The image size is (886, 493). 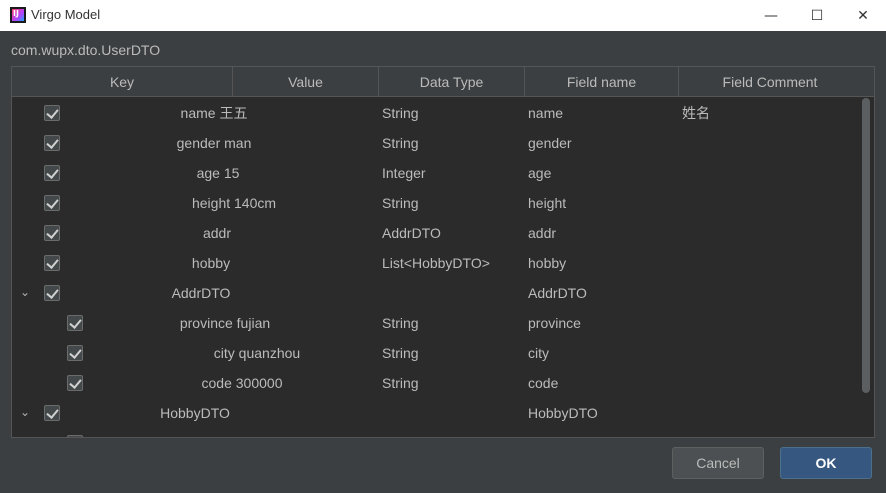 What do you see at coordinates (436, 353) in the screenshot?
I see `table-row: city quanzhou String city` at bounding box center [436, 353].